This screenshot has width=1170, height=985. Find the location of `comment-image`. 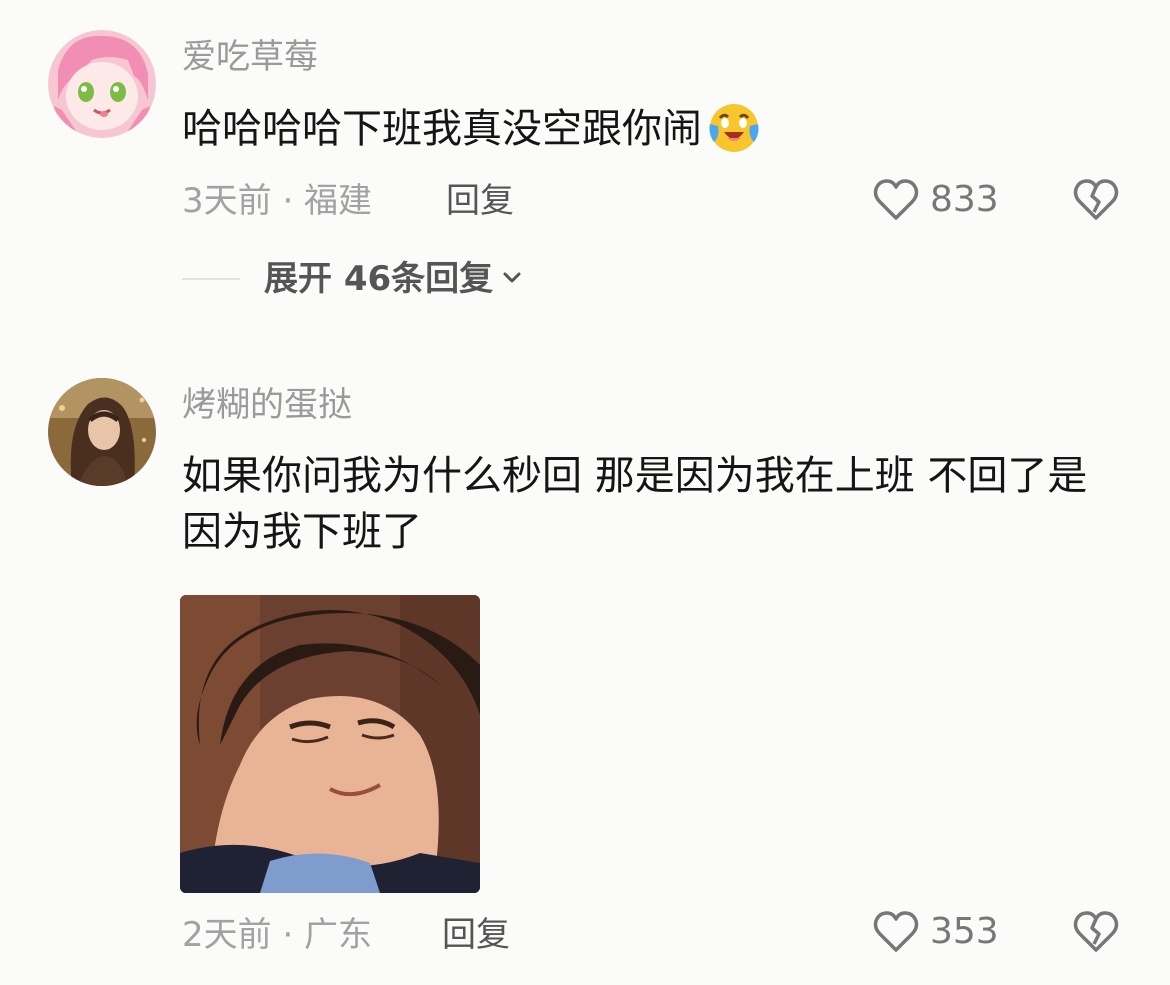

comment-image is located at coordinates (330, 744).